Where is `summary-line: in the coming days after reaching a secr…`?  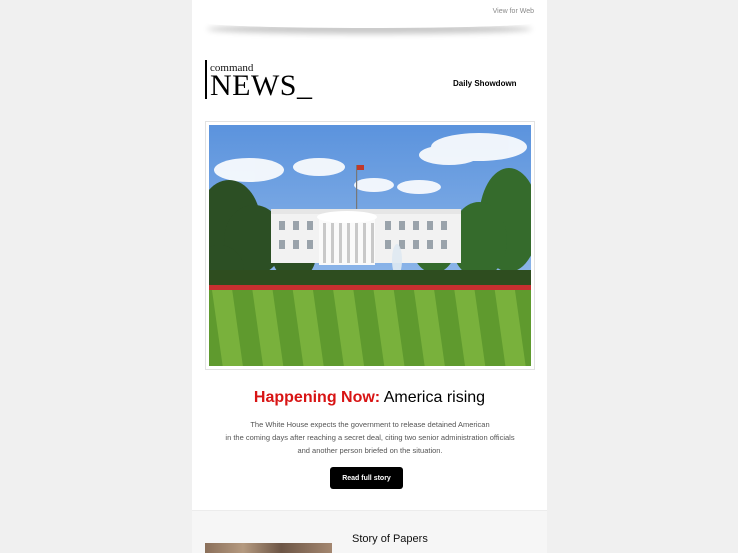 summary-line: in the coming days after reaching a secr… is located at coordinates (370, 437).